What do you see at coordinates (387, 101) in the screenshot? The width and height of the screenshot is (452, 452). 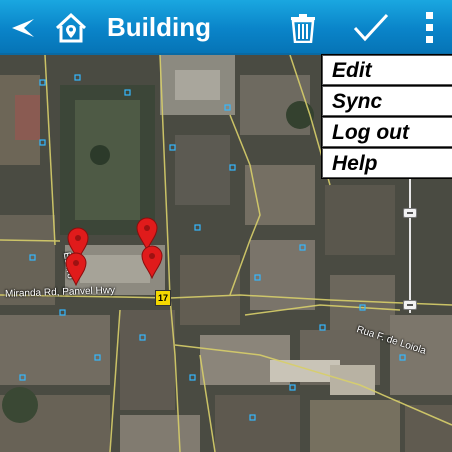 I see `menu-item-sync: Sync` at bounding box center [387, 101].